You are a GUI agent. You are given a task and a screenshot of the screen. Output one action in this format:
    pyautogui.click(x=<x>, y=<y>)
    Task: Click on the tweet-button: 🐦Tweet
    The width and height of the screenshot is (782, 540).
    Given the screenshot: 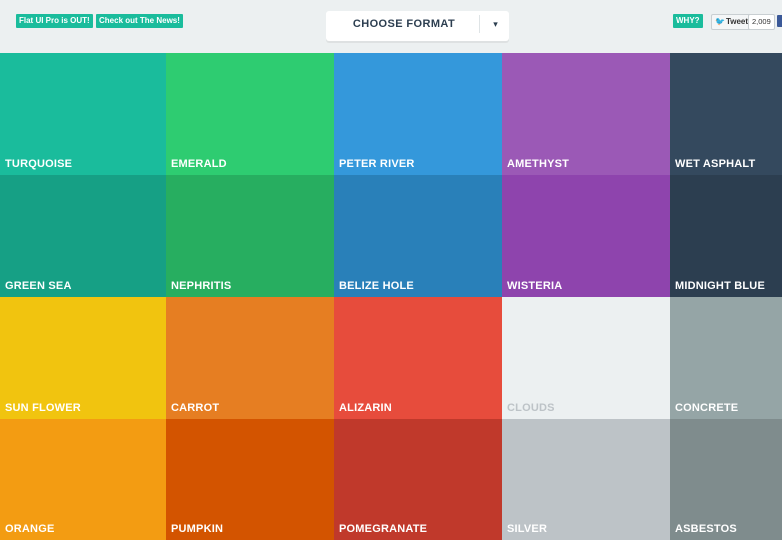 What is the action you would take?
    pyautogui.click(x=732, y=22)
    